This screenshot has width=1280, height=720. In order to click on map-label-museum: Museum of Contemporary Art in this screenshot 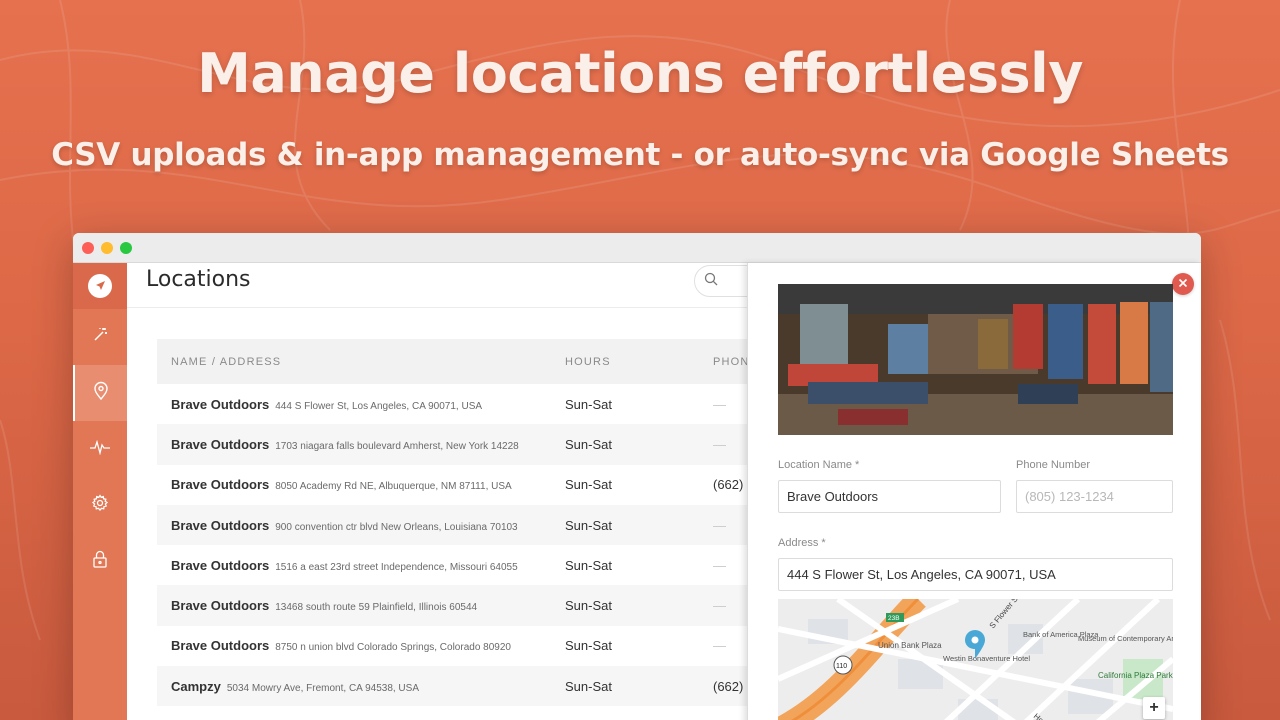, I will do `click(1125, 638)`.